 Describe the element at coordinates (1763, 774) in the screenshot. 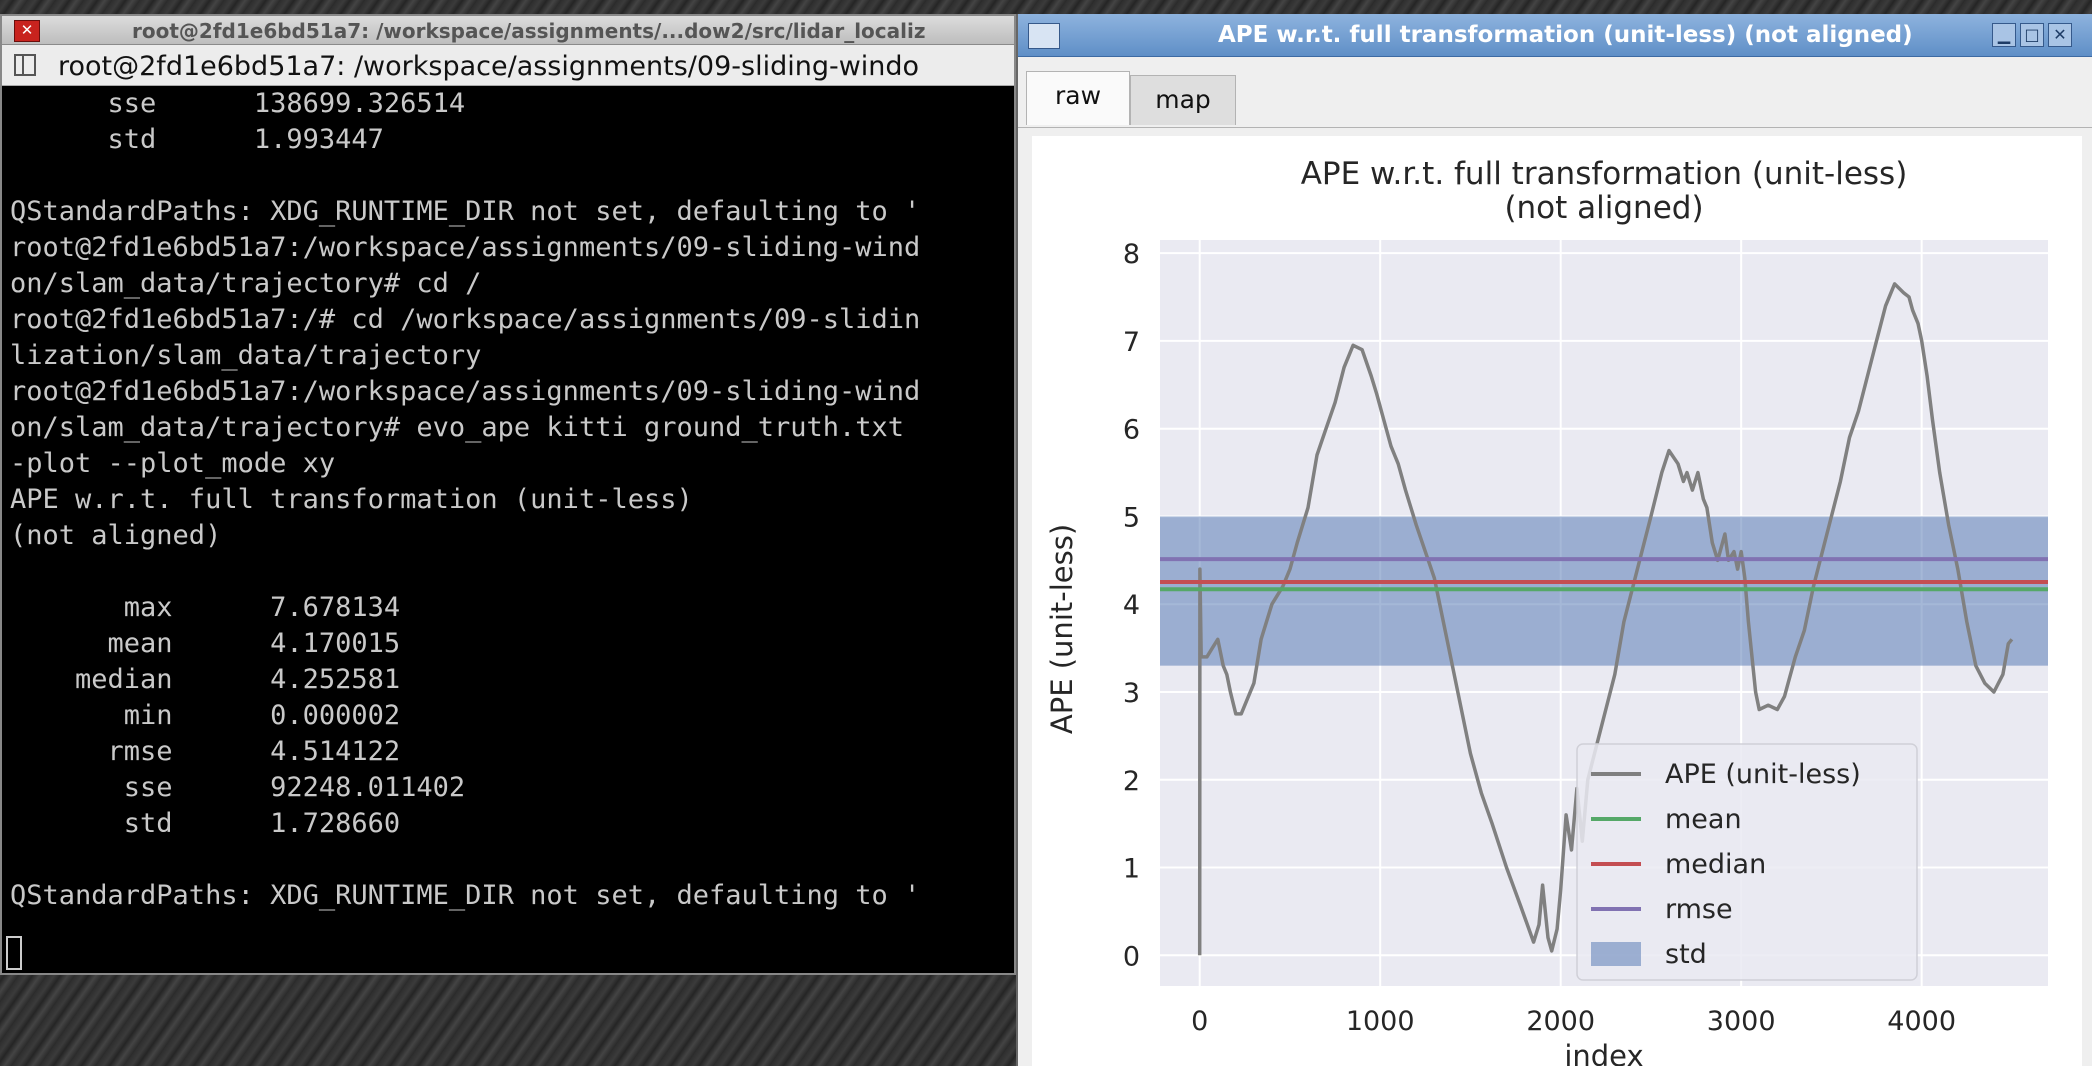

I see `legend-label: APE (unit-less)` at that location.